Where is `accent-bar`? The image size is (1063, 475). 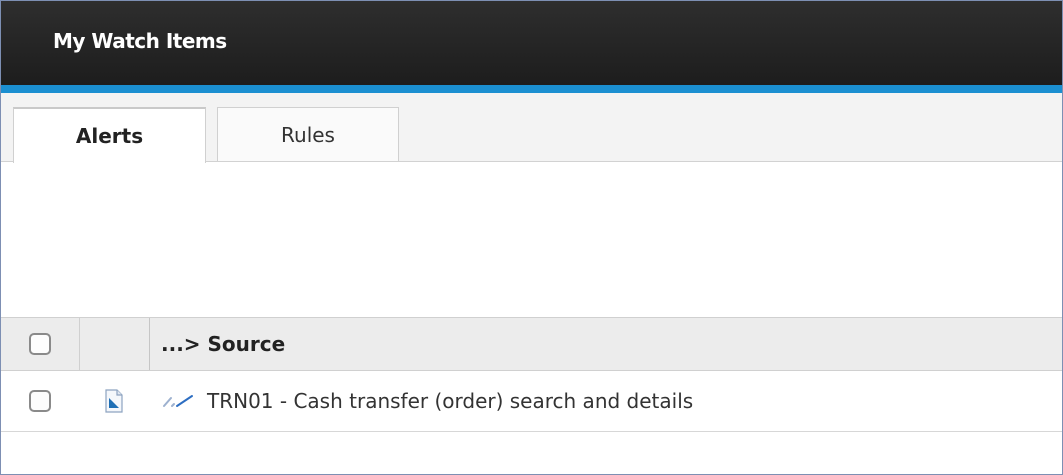
accent-bar is located at coordinates (531, 89).